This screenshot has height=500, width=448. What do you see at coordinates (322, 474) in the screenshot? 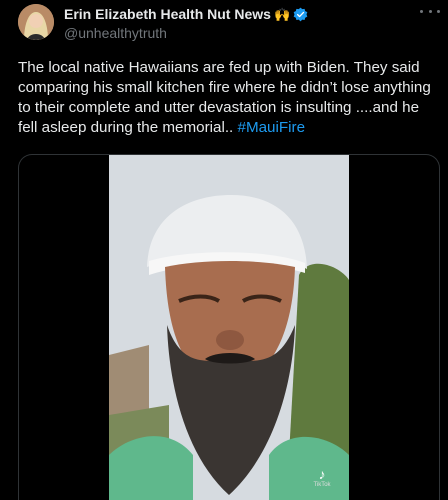
I see `tiktok-icon: ♪` at bounding box center [322, 474].